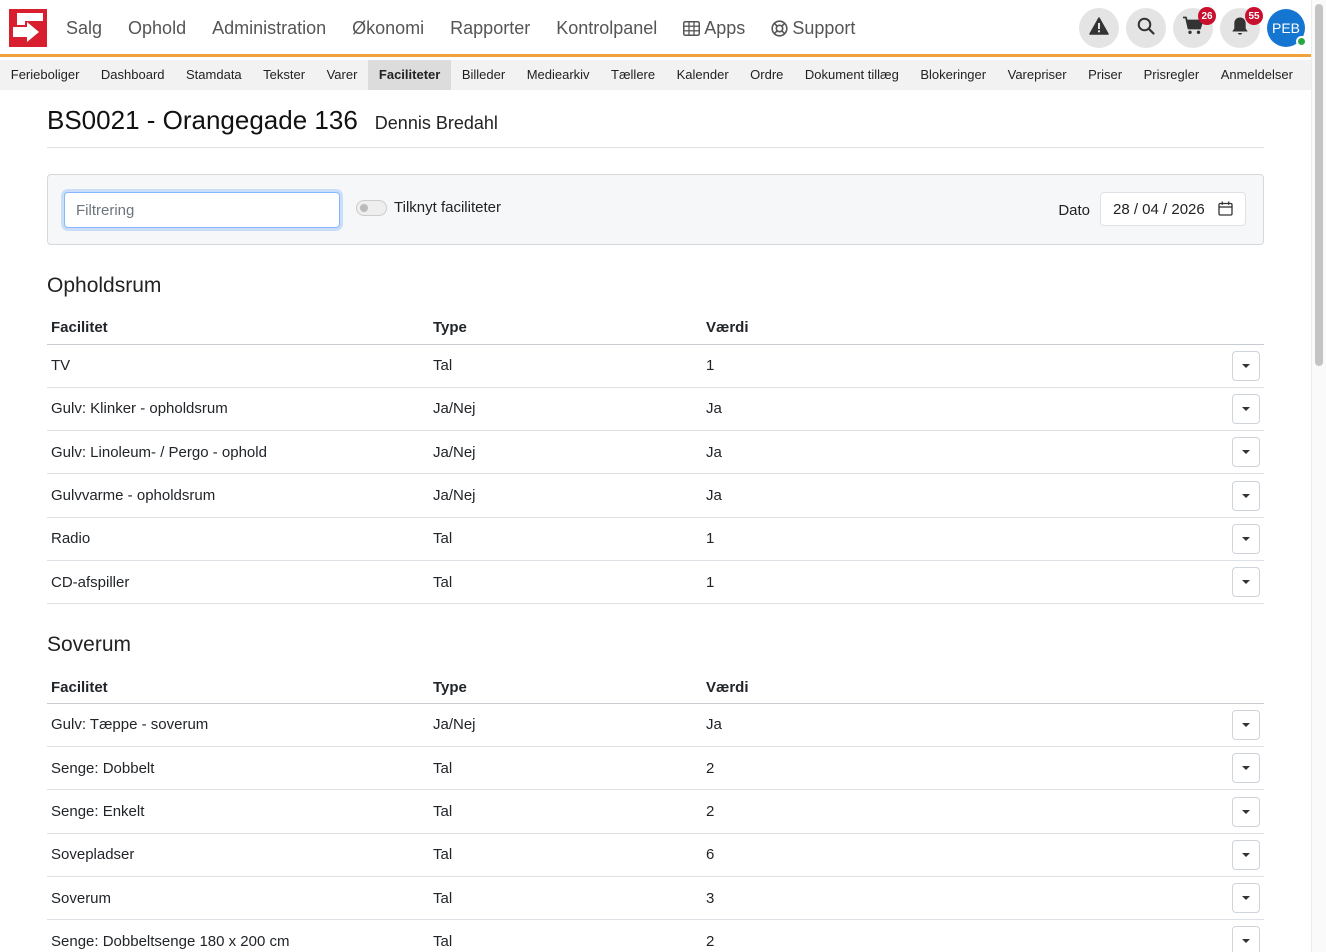 The width and height of the screenshot is (1326, 952). What do you see at coordinates (725, 28) in the screenshot?
I see `nav-item-apps-label: Apps` at bounding box center [725, 28].